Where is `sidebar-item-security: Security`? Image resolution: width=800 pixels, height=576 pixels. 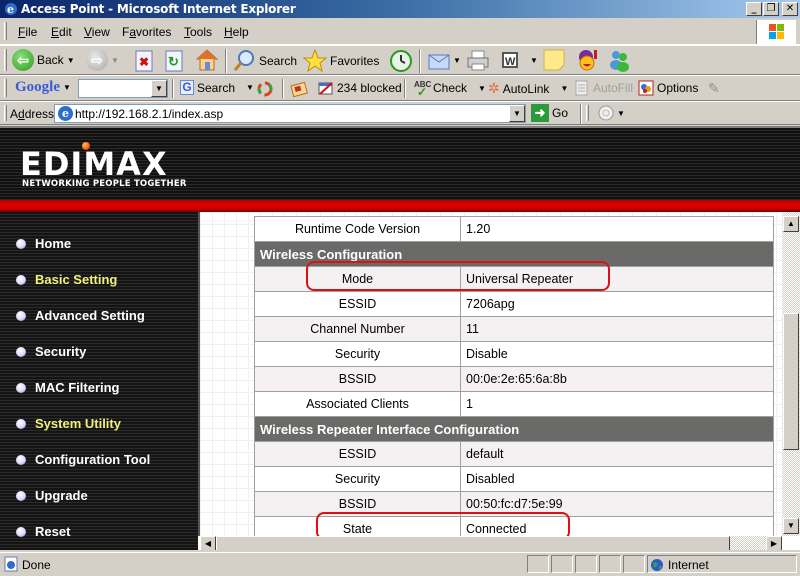 sidebar-item-security: Security is located at coordinates (51, 351).